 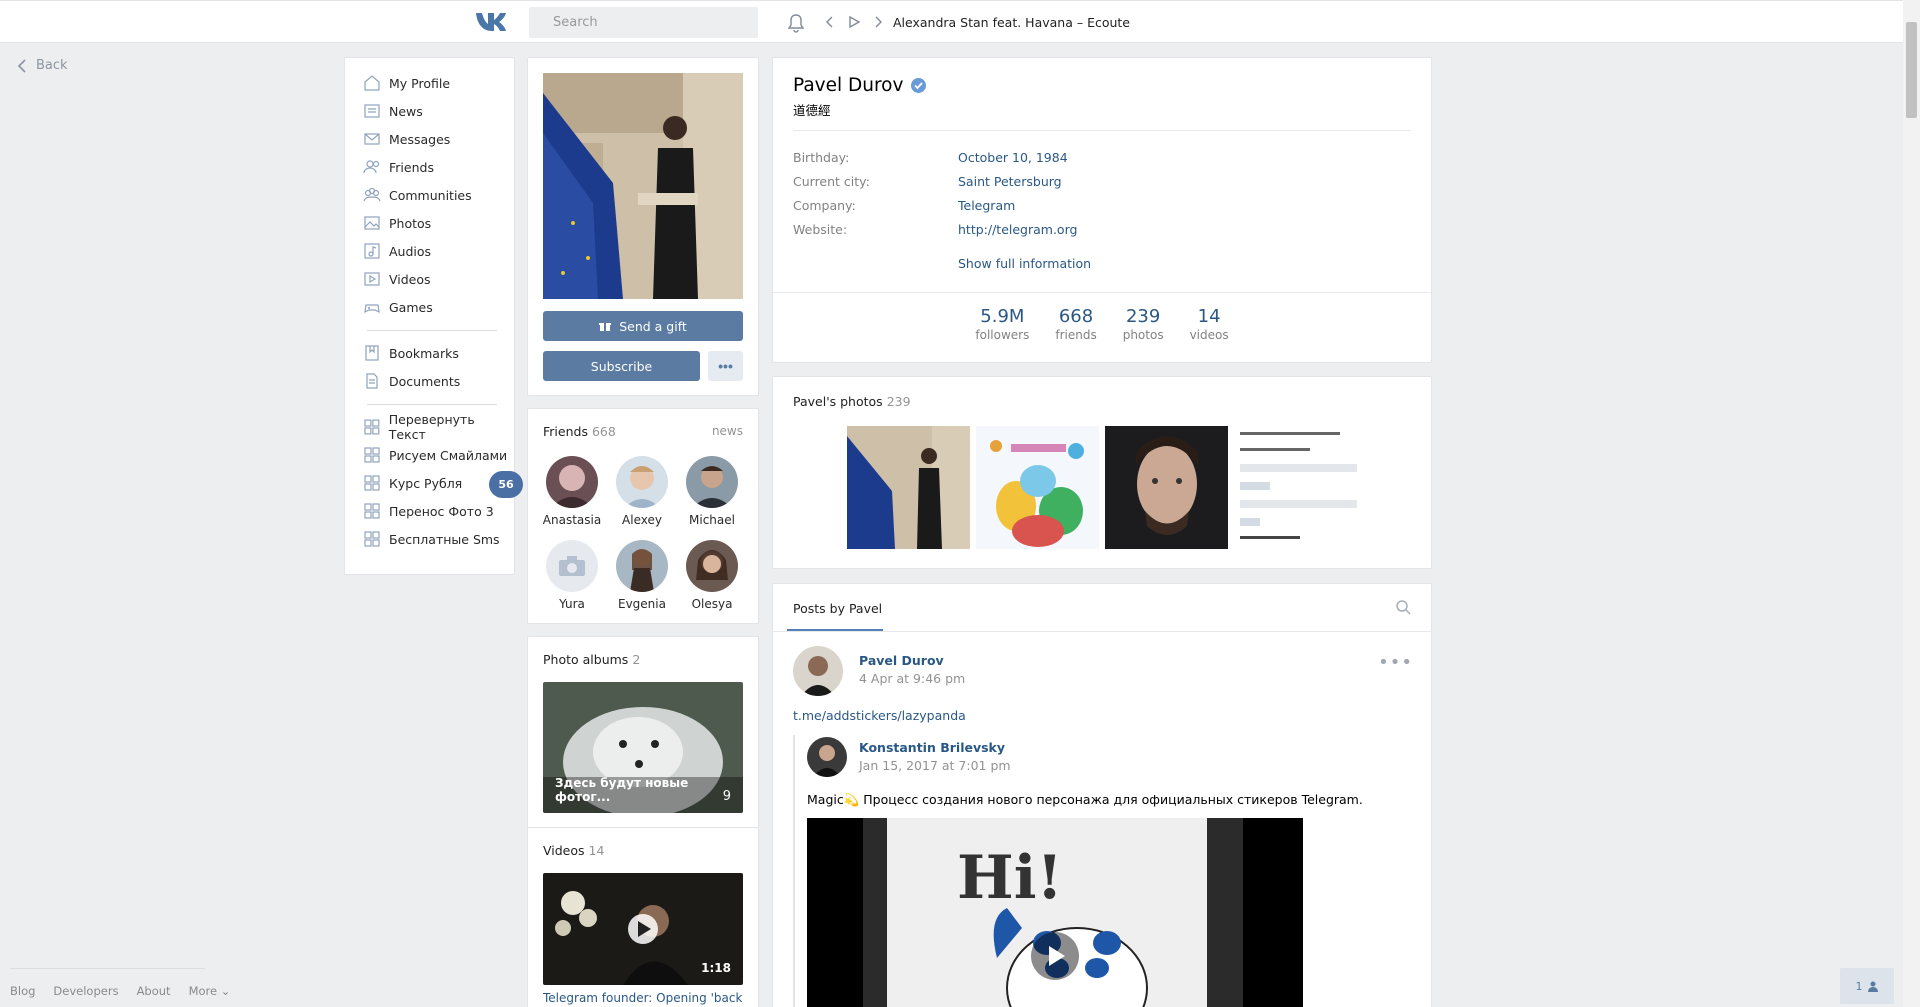 What do you see at coordinates (1055, 912) in the screenshot?
I see `repost-video: Hi!` at bounding box center [1055, 912].